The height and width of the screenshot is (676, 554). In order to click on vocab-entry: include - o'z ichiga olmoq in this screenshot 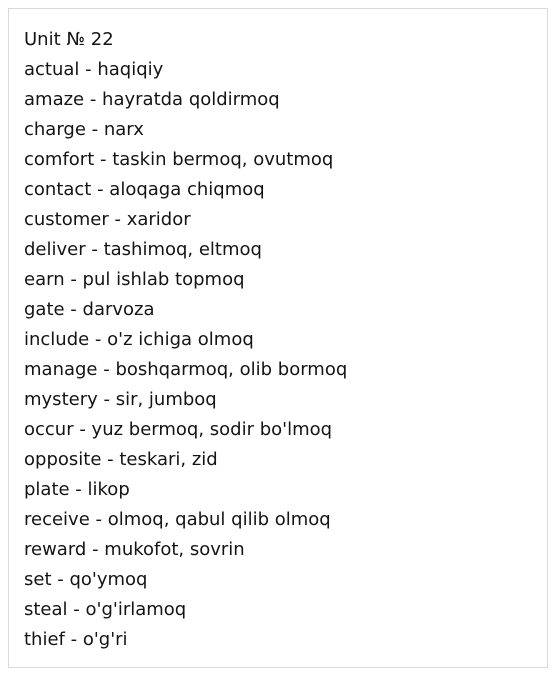, I will do `click(139, 339)`.